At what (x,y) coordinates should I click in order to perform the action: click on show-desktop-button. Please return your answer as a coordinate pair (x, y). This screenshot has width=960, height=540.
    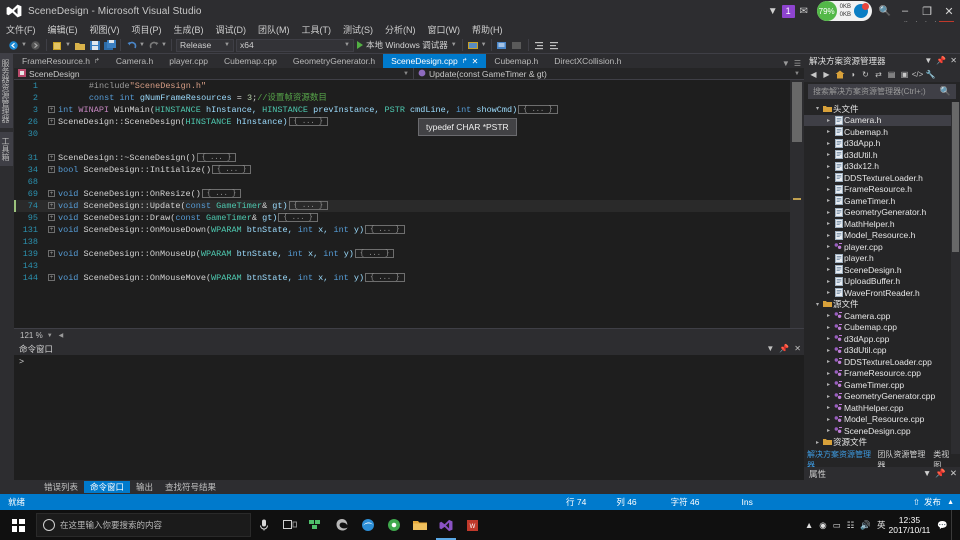
    Looking at the image, I should click on (953, 525).